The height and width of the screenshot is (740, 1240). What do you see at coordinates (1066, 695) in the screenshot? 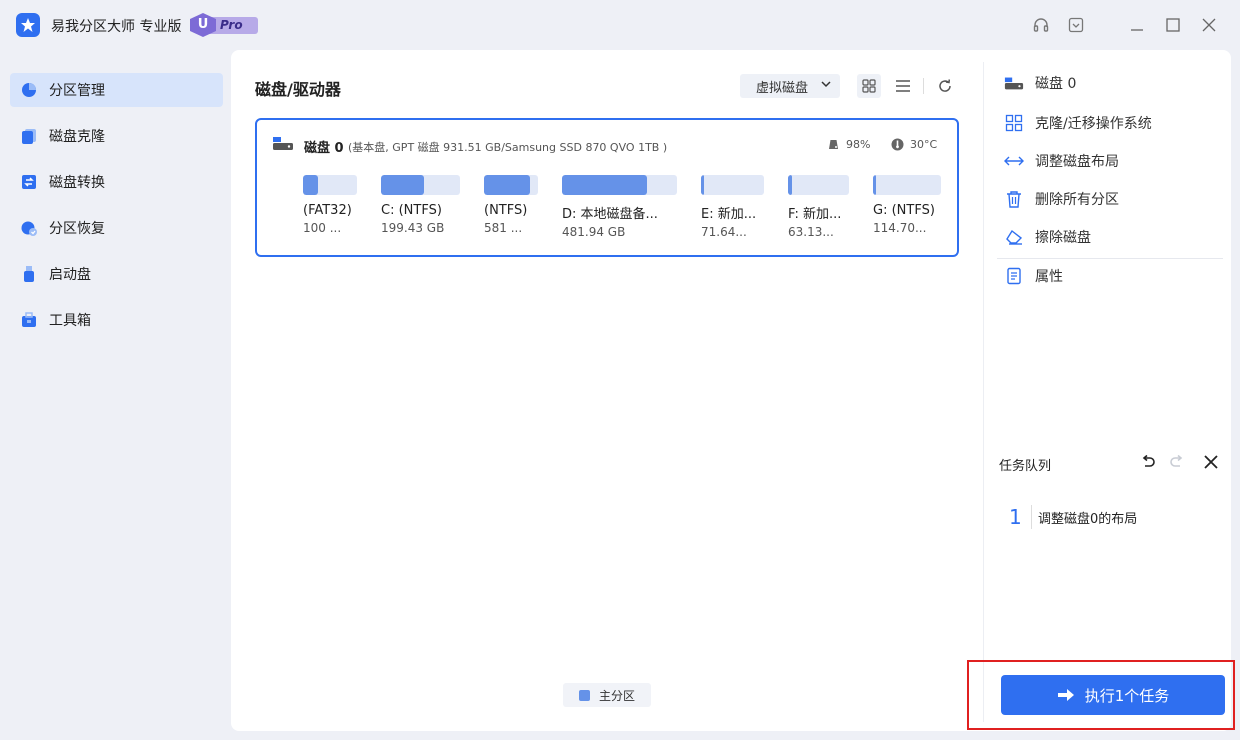
I see `arrow-right-icon` at bounding box center [1066, 695].